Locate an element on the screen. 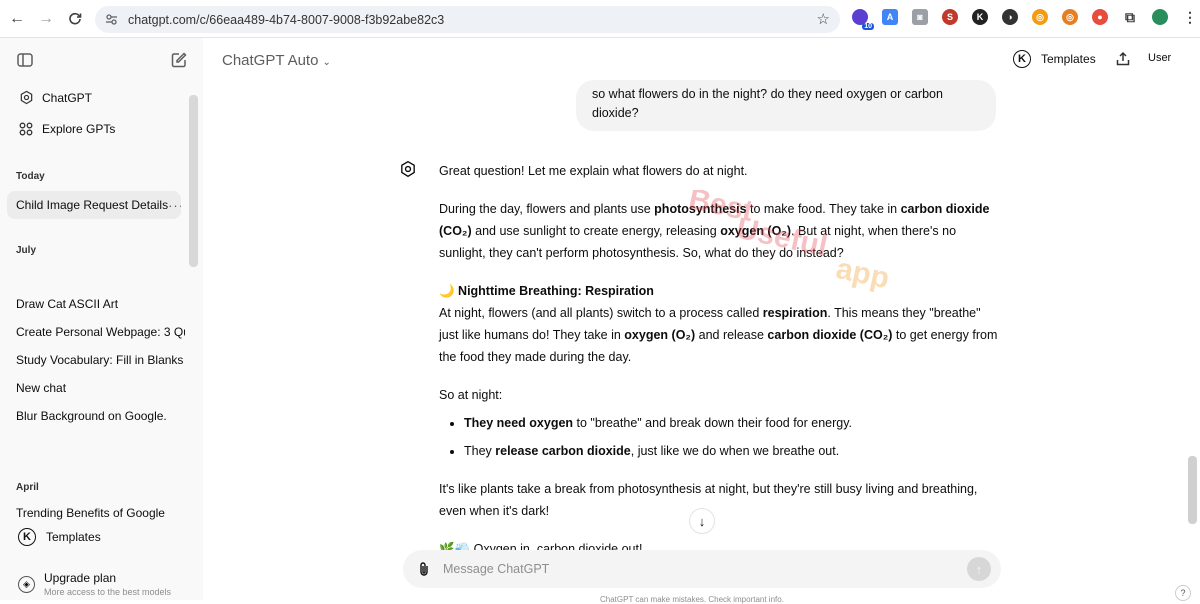 Image resolution: width=1200 pixels, height=604 pixels. chat-history-item-active: Child Image Request Details ··· is located at coordinates (94, 205).